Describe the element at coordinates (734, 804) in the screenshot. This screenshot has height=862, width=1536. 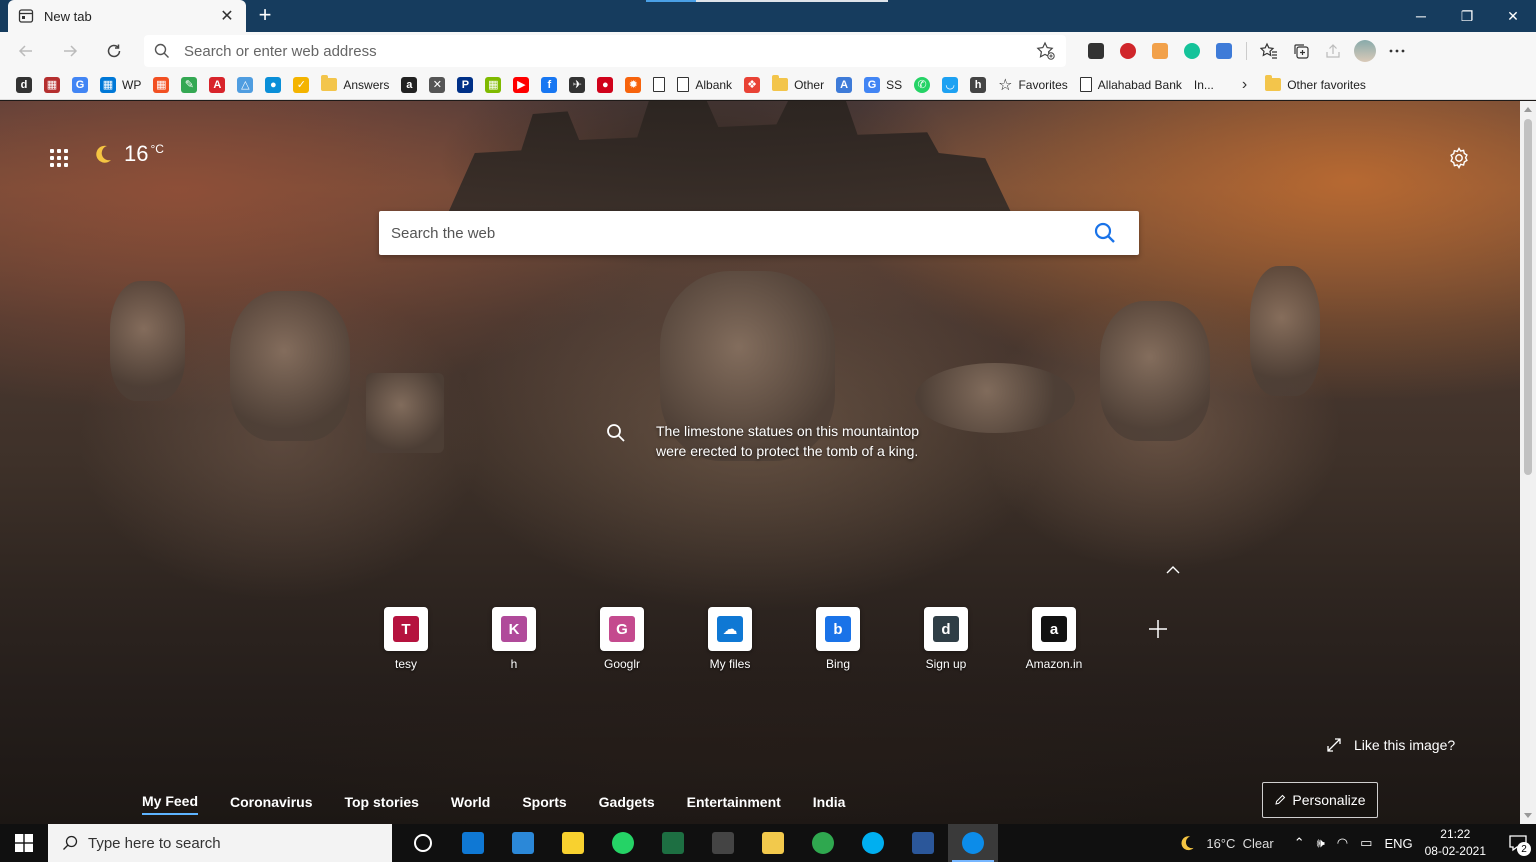
I see `feed-tab: Entertainment` at that location.